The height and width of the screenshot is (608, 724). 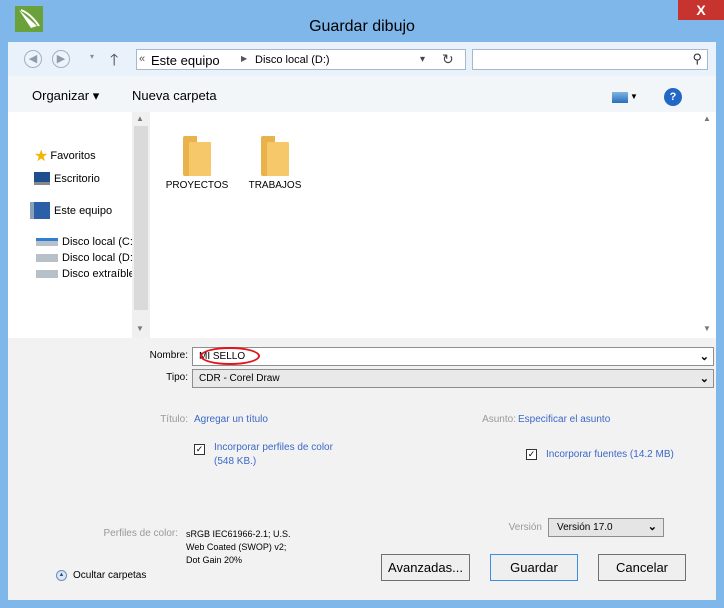 What do you see at coordinates (99, 242) in the screenshot?
I see `sidebar-item-label: Disco local (C:)` at bounding box center [99, 242].